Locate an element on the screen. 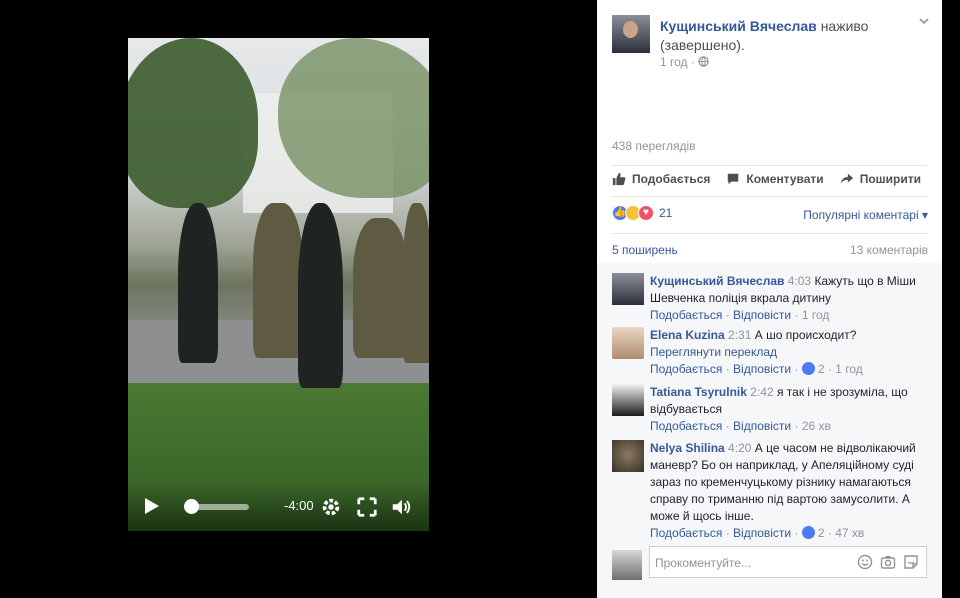 This screenshot has height=598, width=960. composer-icons is located at coordinates (888, 562).